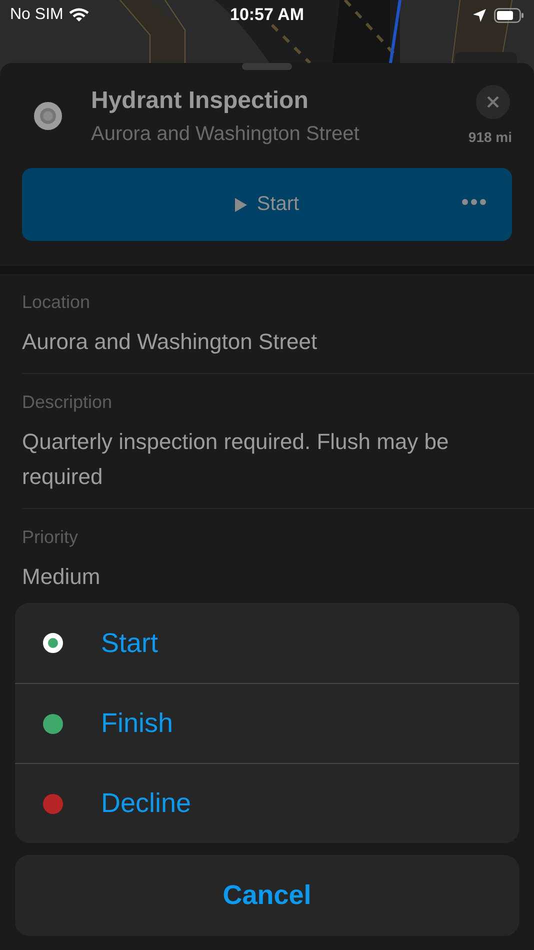  I want to click on field-value: Aurora and Washington Street, so click(170, 342).